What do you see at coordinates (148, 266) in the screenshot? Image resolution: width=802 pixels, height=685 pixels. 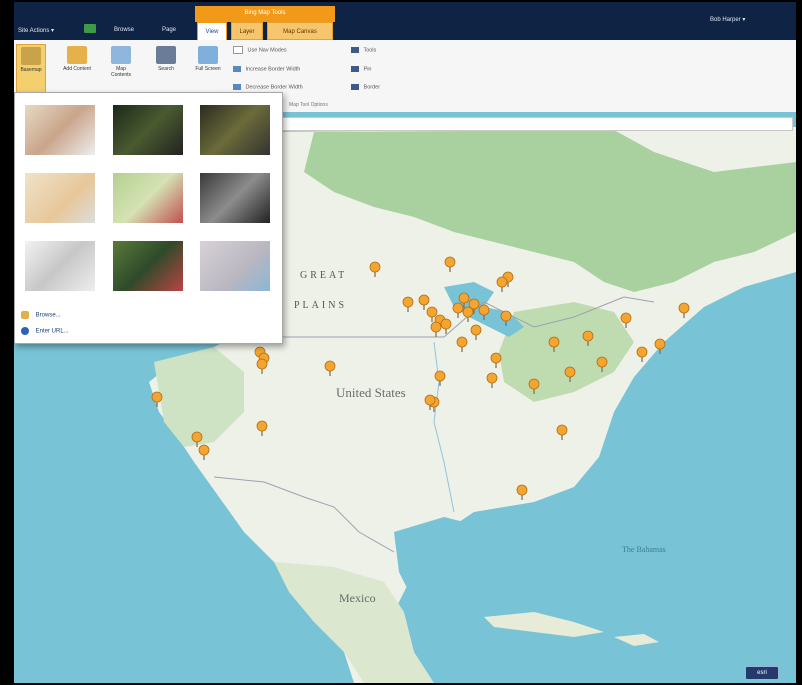 I see `basemap-thumb-terrain` at bounding box center [148, 266].